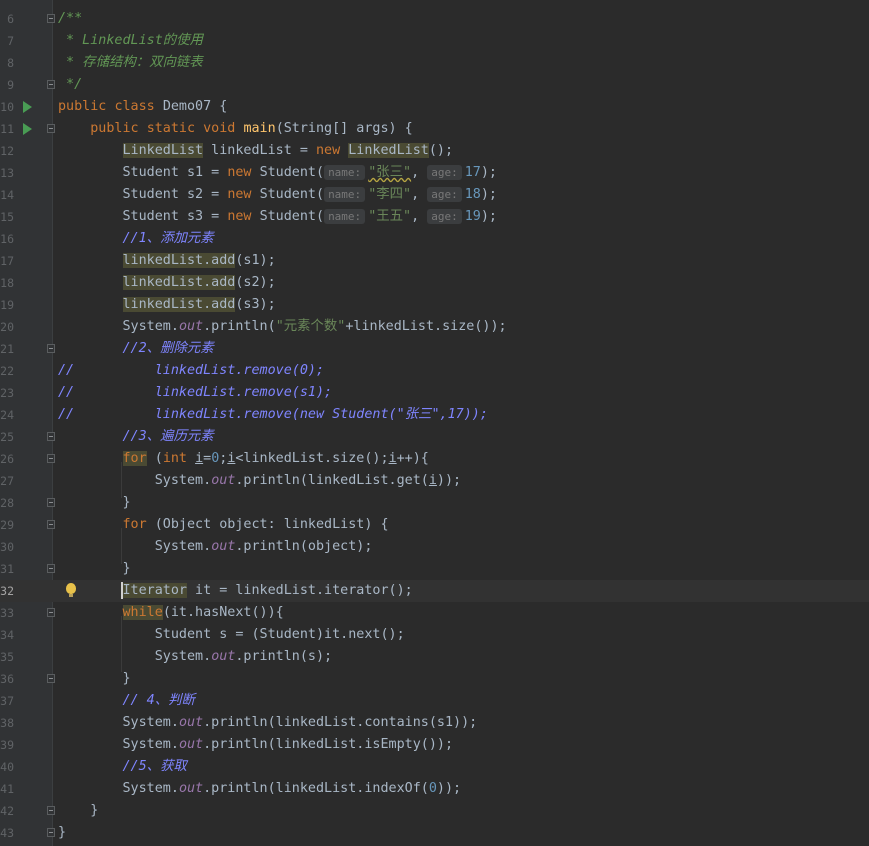 The image size is (869, 846). Describe the element at coordinates (7, 635) in the screenshot. I see `line-number: 34` at that location.